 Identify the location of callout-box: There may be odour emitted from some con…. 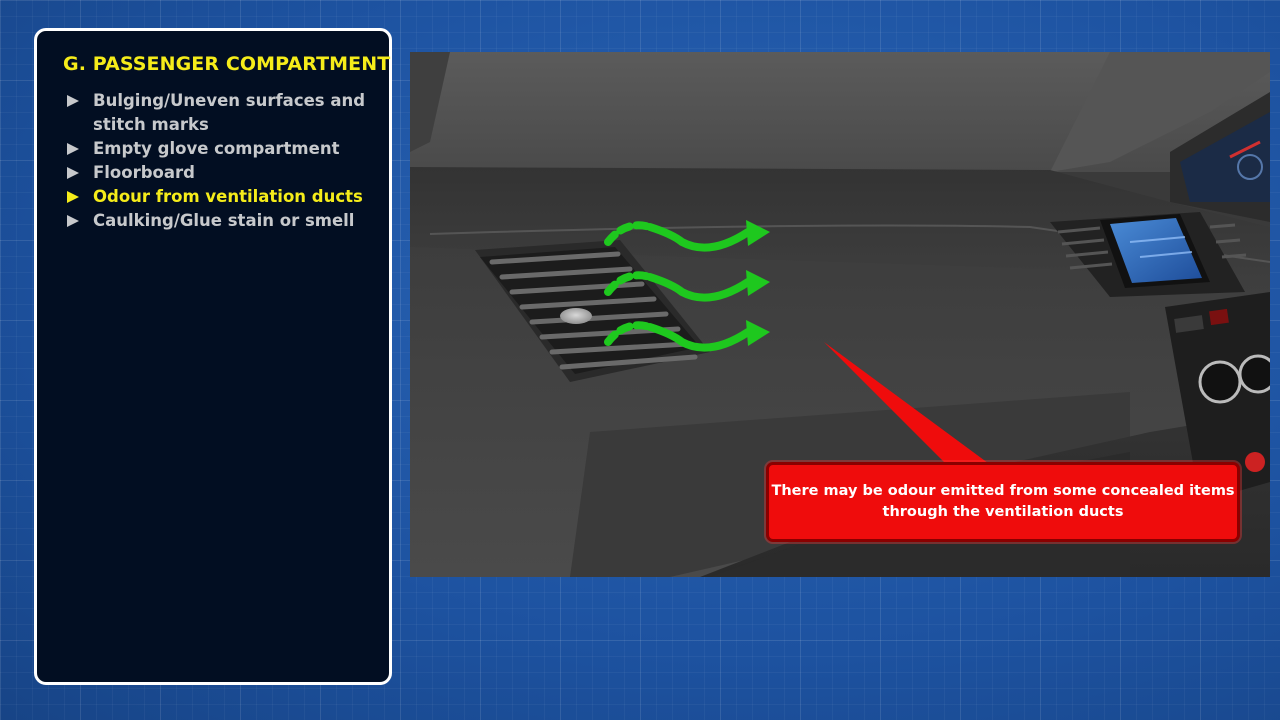
(1003, 502).